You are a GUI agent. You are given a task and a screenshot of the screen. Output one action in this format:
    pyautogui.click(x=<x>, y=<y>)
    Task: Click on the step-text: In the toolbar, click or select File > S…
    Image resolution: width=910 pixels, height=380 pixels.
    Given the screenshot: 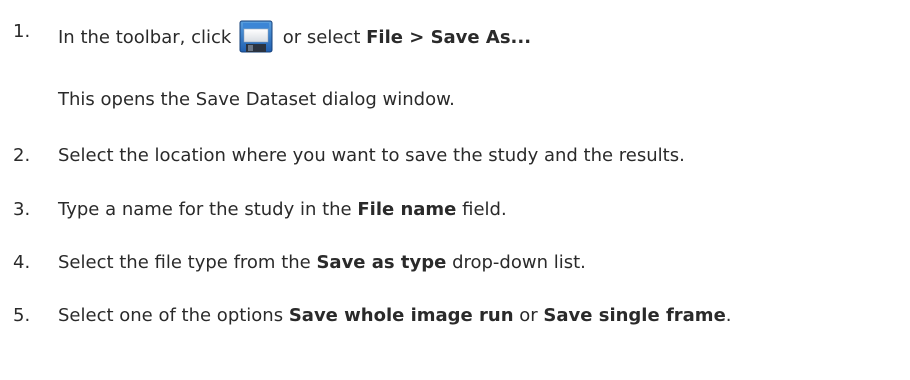 What is the action you would take?
    pyautogui.click(x=294, y=36)
    